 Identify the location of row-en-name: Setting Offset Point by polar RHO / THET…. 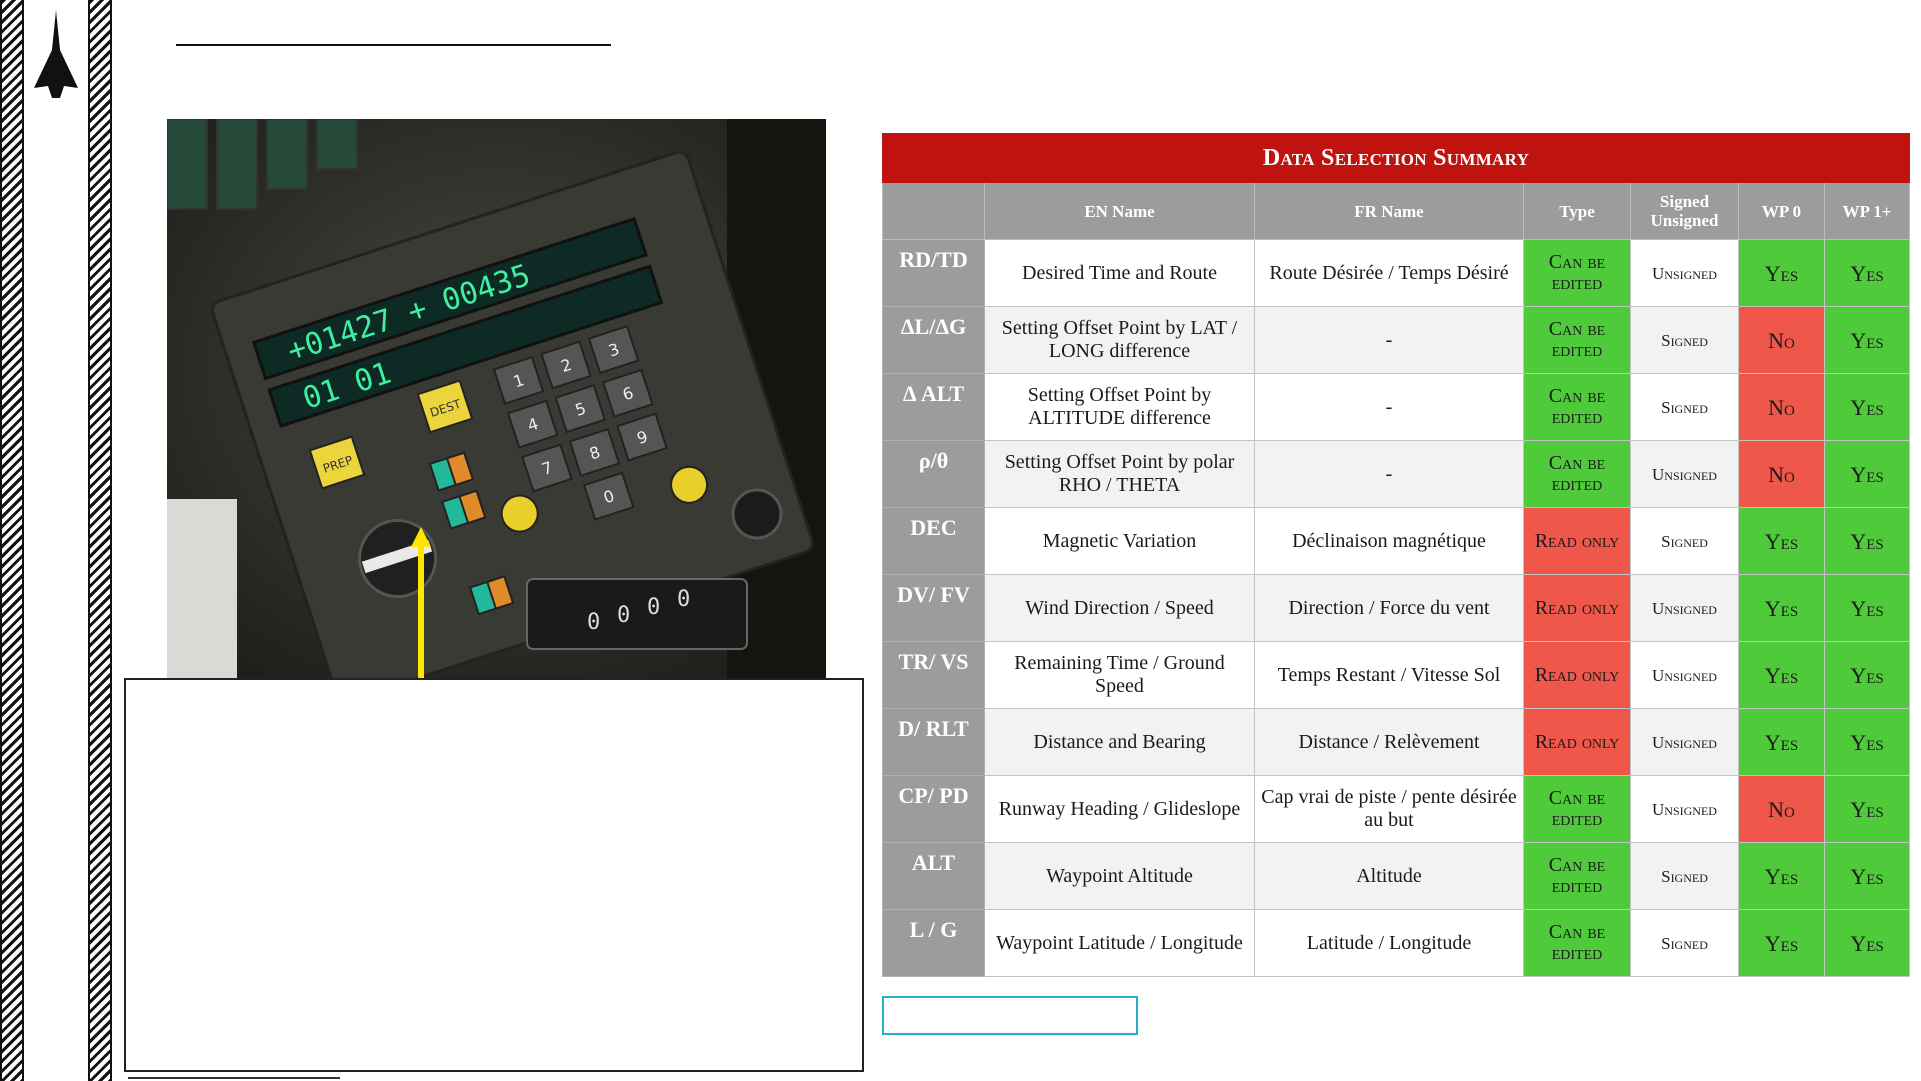
(1119, 474).